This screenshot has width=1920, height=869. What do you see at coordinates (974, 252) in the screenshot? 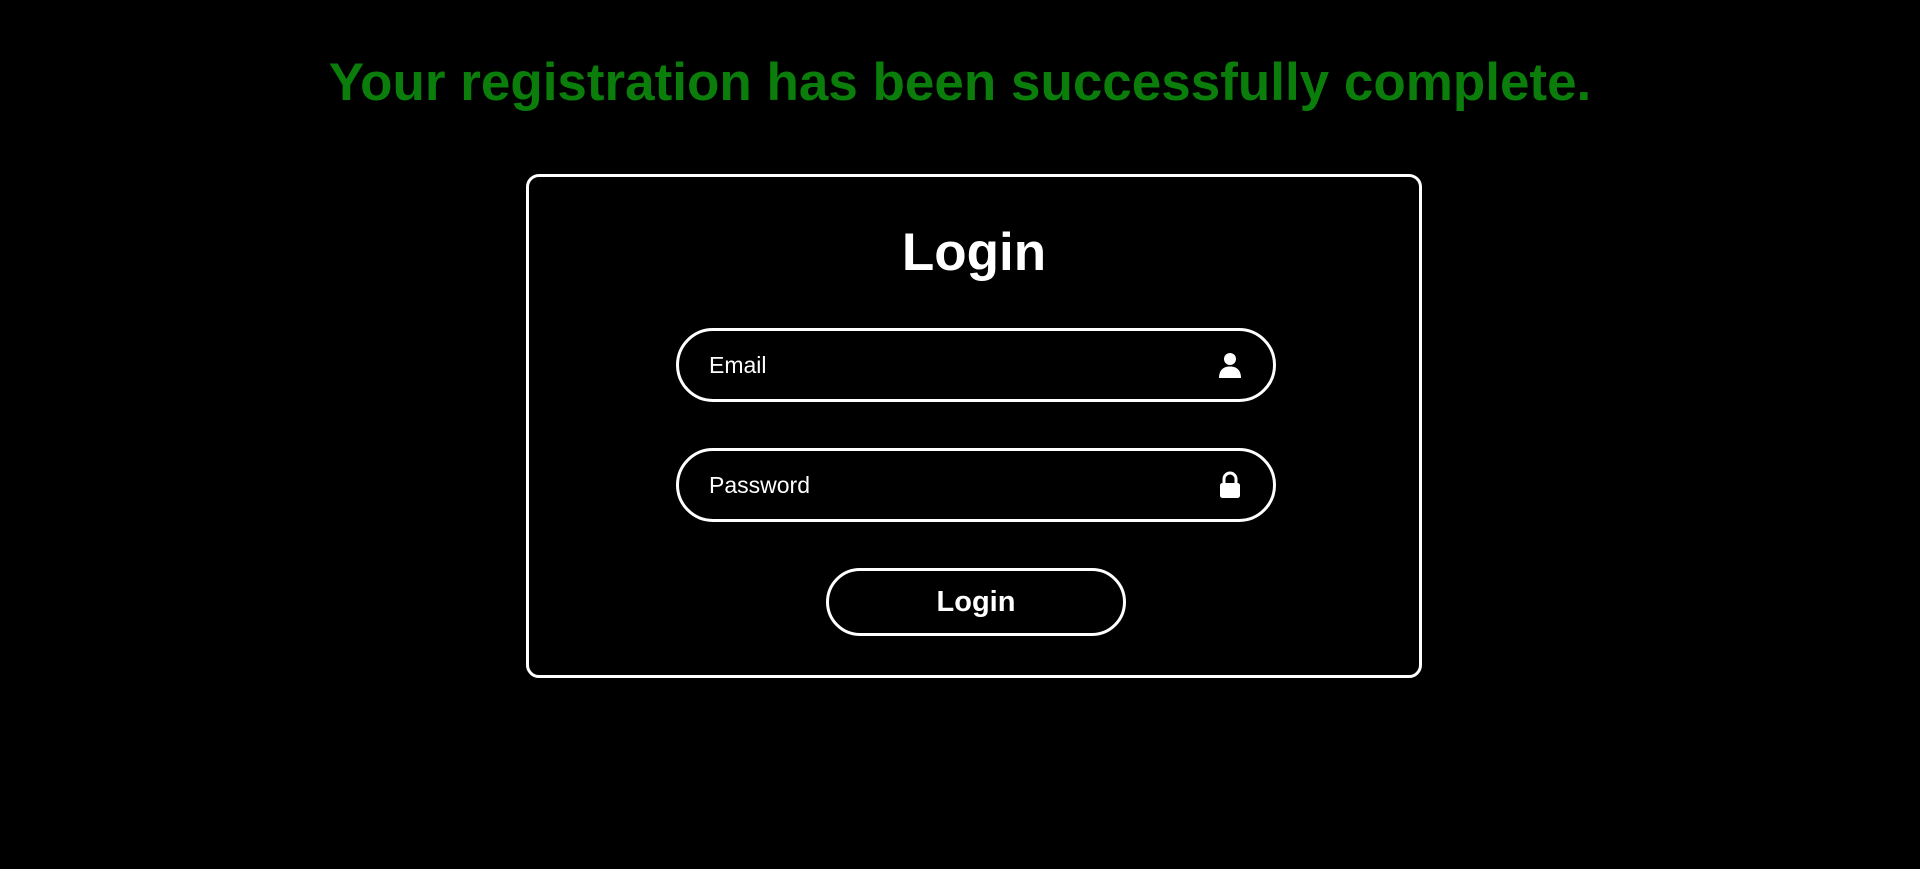
I see `login-title: Login` at bounding box center [974, 252].